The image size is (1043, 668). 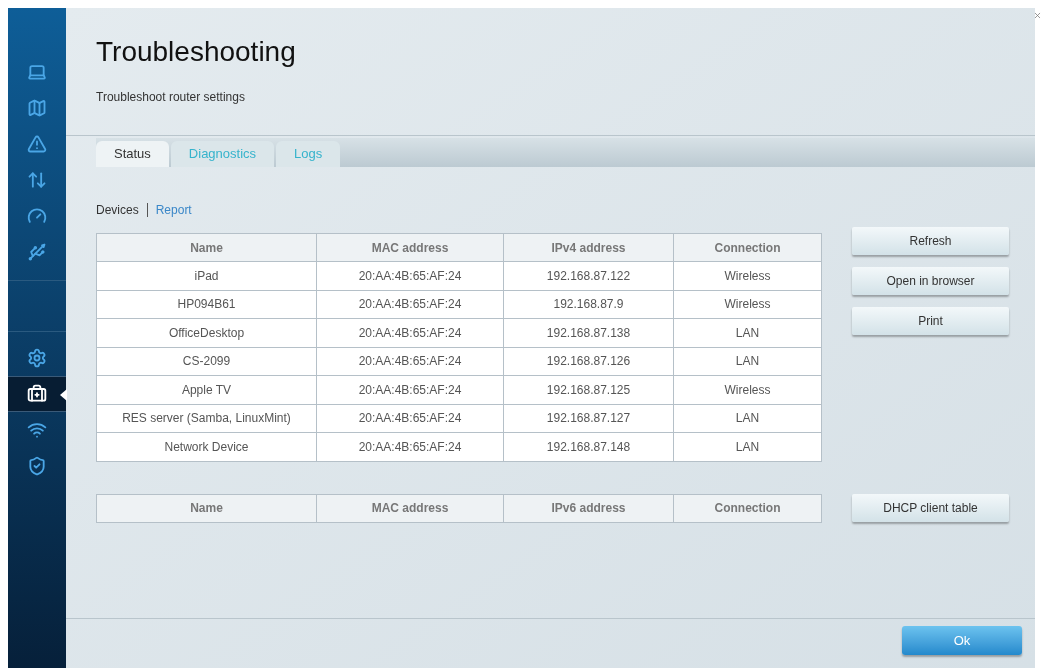 I want to click on table-cell: HP094B61, so click(x=206, y=304).